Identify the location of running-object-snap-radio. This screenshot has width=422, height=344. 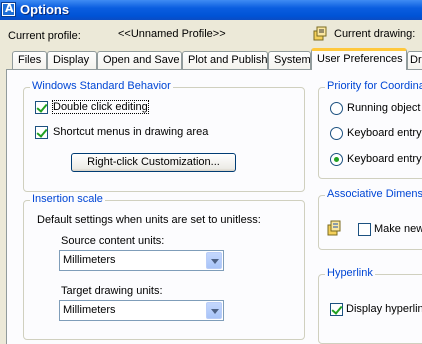
(336, 108).